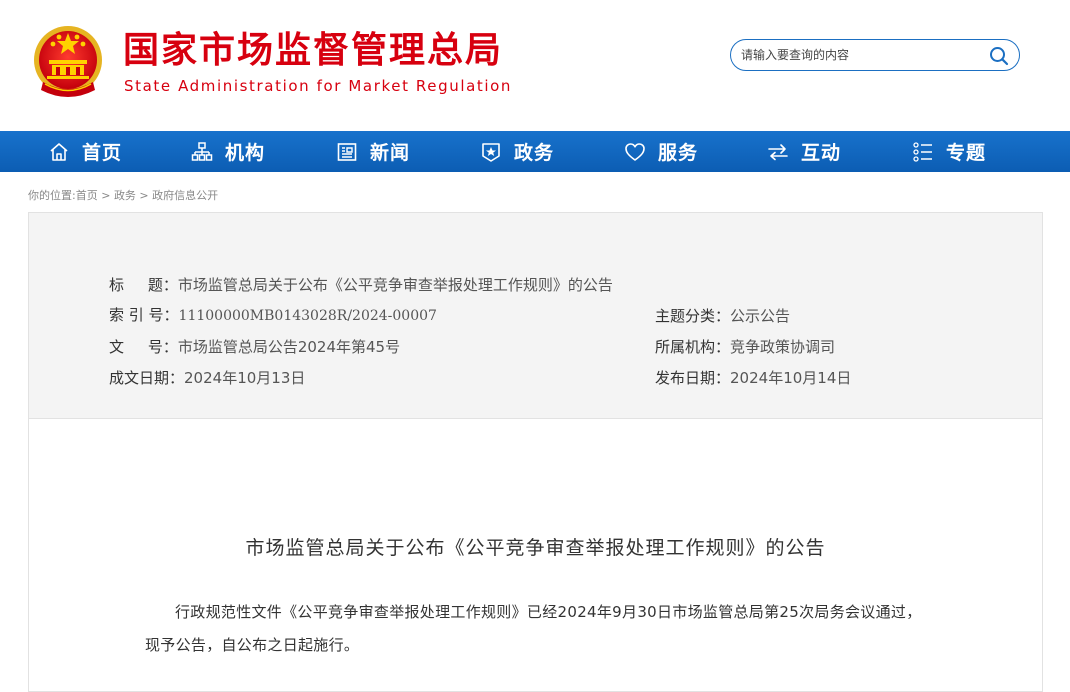 This screenshot has width=1070, height=692. I want to click on nav-item-government-affairs: 政务, so click(517, 151).